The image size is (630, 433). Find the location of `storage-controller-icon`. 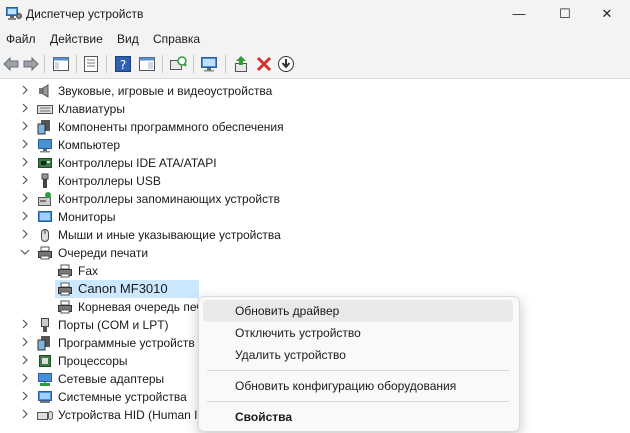

storage-controller-icon is located at coordinates (44, 199).